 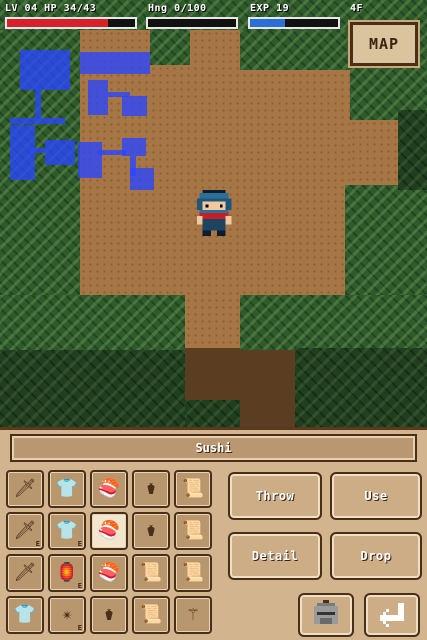 What do you see at coordinates (240, 375) in the screenshot?
I see `corridor-shadow` at bounding box center [240, 375].